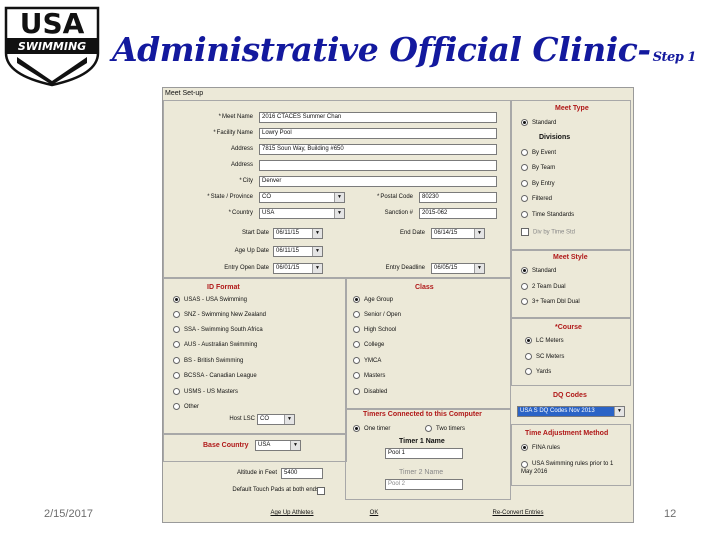 This screenshot has width=720, height=540. I want to click on one-timer-radio: One timer, so click(371, 428).